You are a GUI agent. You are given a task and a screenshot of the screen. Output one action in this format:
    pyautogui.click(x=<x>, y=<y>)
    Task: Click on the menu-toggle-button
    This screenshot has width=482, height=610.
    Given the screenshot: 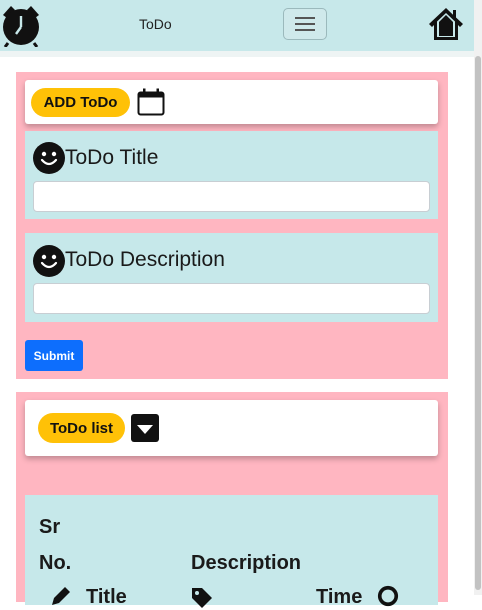 What is the action you would take?
    pyautogui.click(x=305, y=24)
    